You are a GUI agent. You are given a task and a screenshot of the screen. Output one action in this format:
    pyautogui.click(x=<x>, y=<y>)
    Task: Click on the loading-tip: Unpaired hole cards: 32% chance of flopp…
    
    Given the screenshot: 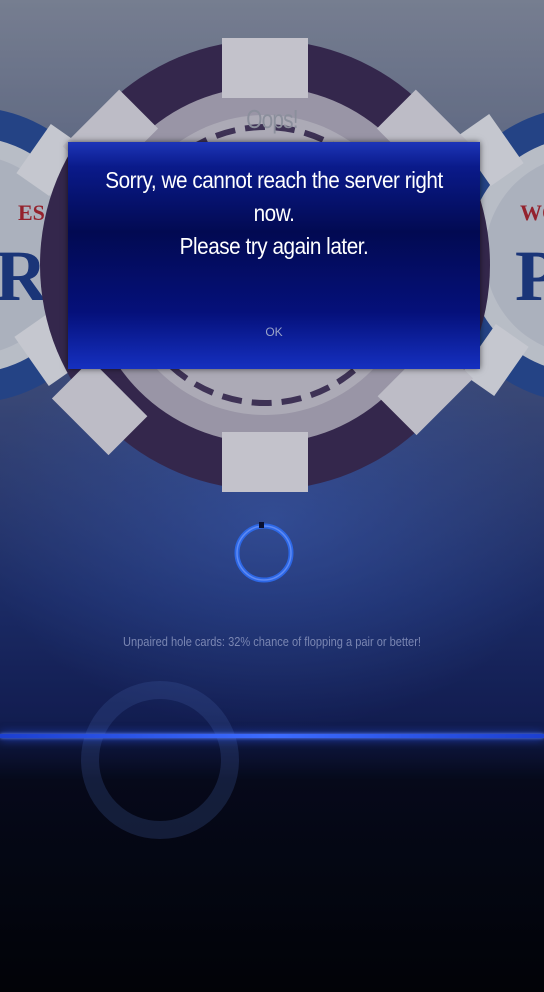 What is the action you would take?
    pyautogui.click(x=272, y=641)
    